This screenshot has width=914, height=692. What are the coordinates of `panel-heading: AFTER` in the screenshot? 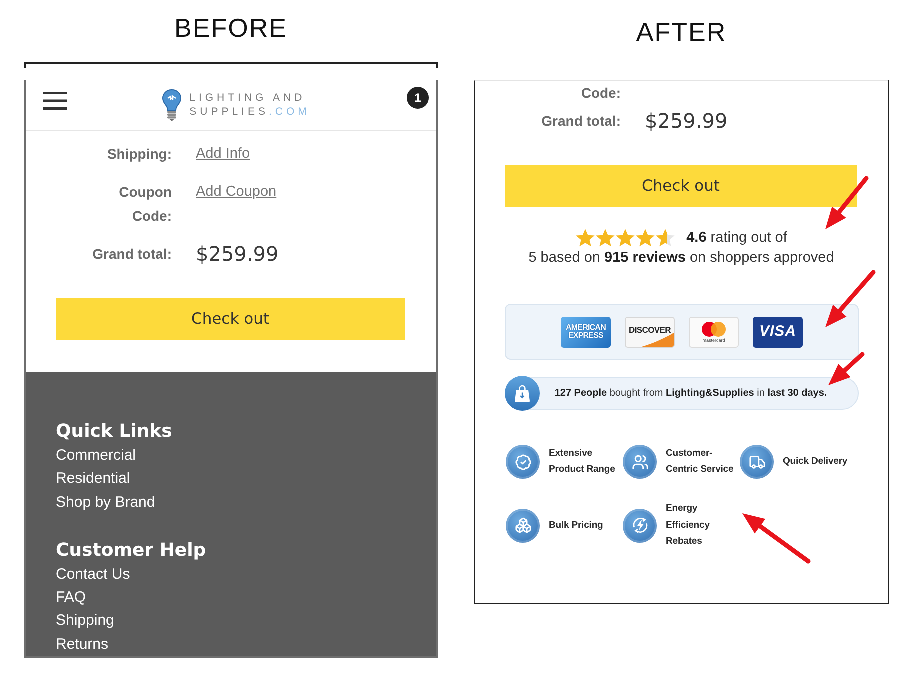 It's located at (681, 32).